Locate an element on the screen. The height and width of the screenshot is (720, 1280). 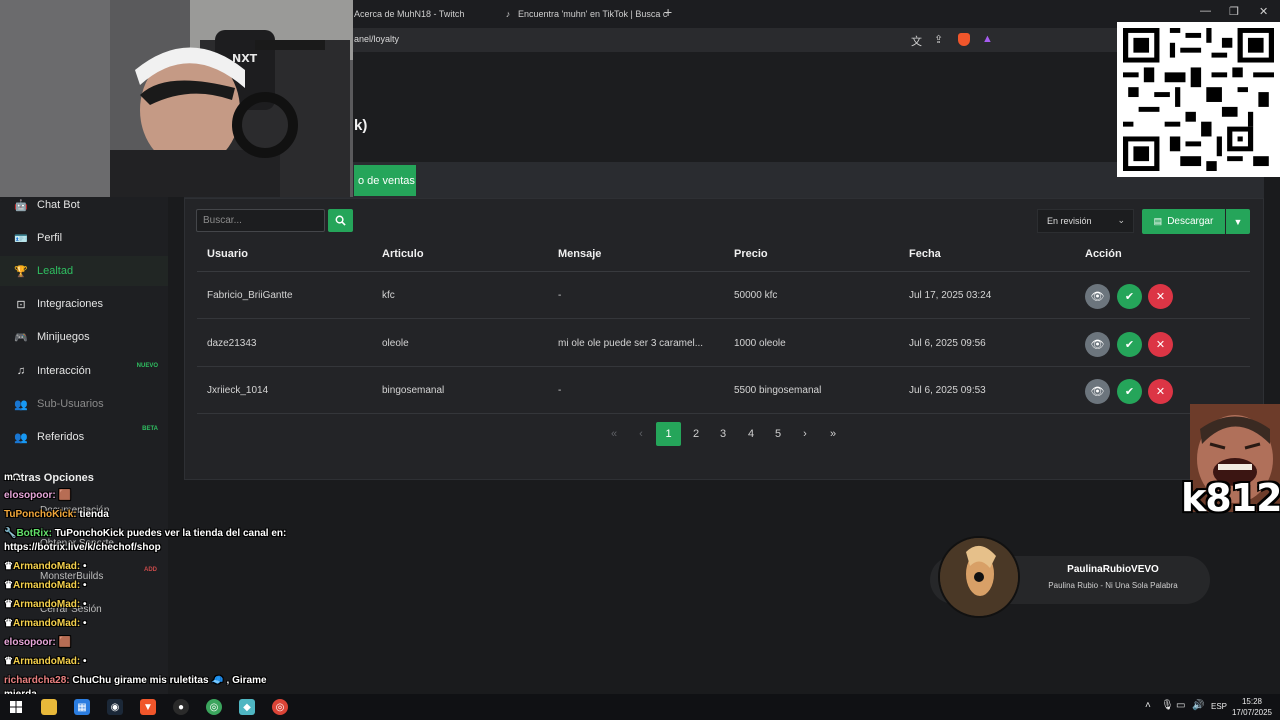
sidebar-item-integraciones: ⊡ Integraciones is located at coordinates (84, 304).